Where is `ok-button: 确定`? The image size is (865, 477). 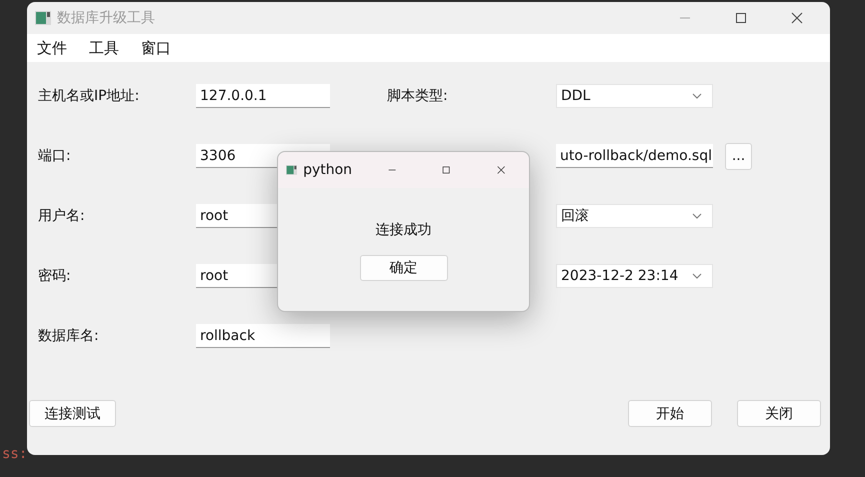 ok-button: 确定 is located at coordinates (404, 268).